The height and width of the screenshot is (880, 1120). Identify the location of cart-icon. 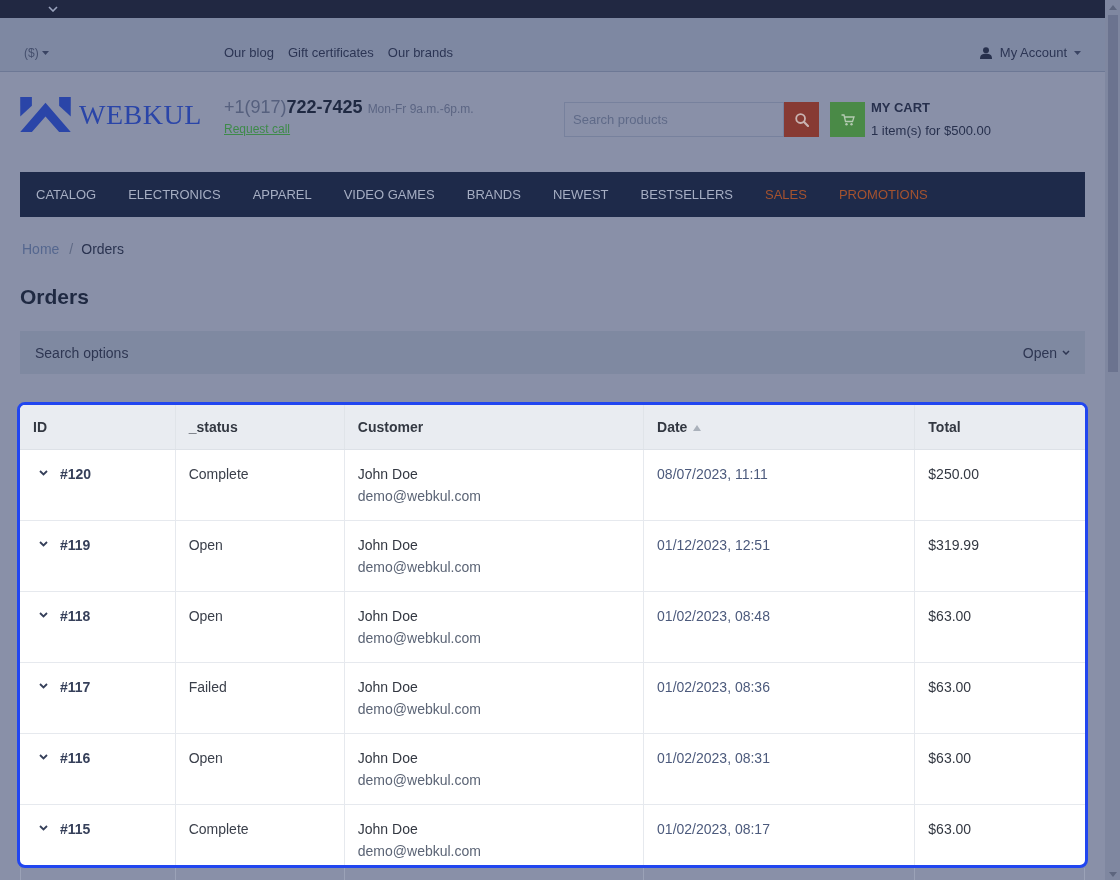
(847, 119).